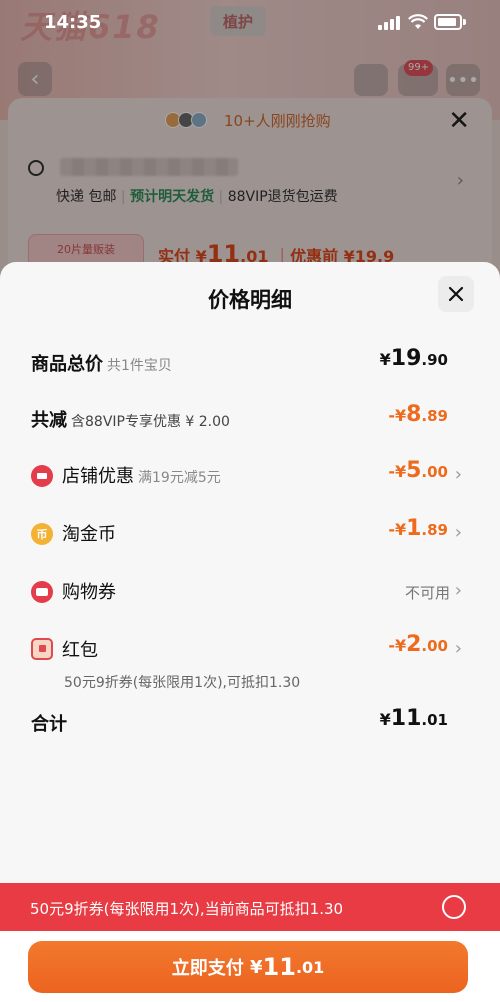 The image size is (500, 1002). Describe the element at coordinates (250, 650) in the screenshot. I see `row-red-packet: 红包 -¥2.00 ›` at that location.